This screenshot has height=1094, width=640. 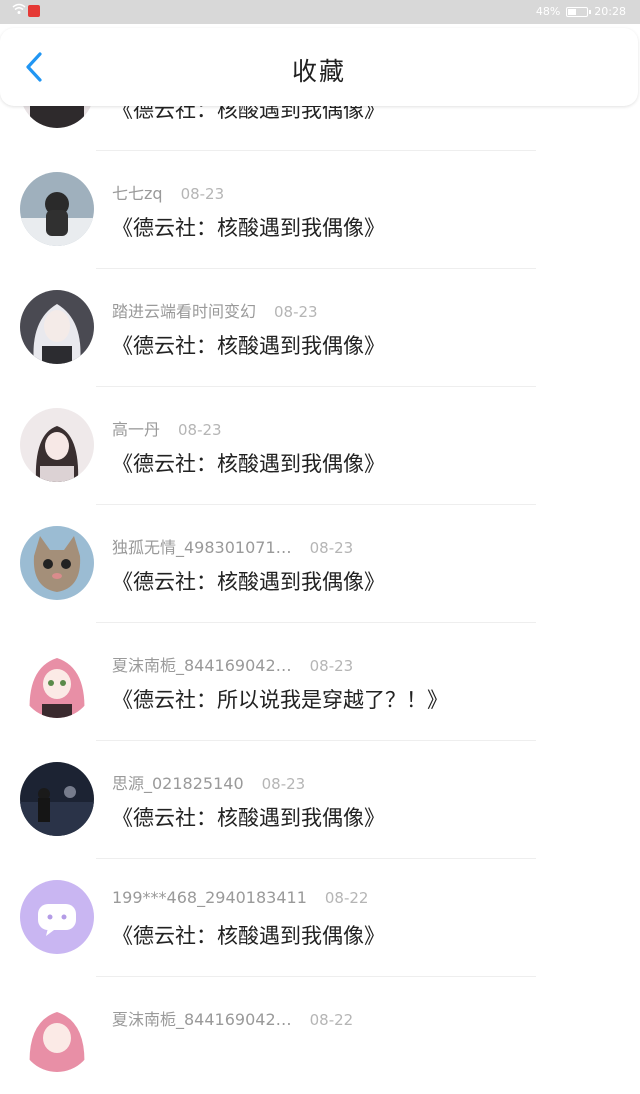 What do you see at coordinates (320, 681) in the screenshot?
I see `list-item: 夏沫南栀_844169042… 08-23 《德云社：所以说我是穿越了？！》` at bounding box center [320, 681].